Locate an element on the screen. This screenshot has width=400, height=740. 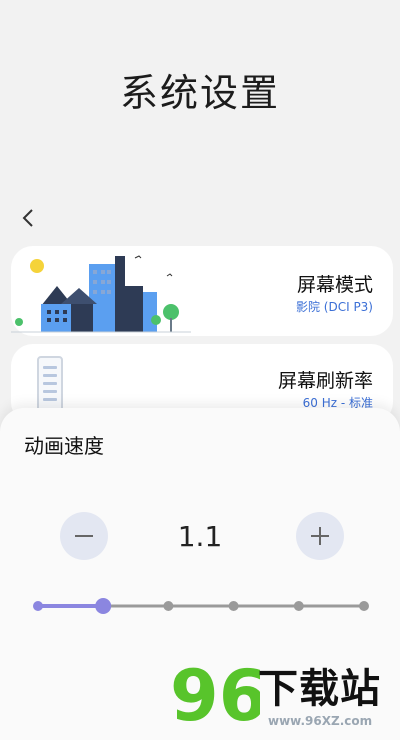
city-illustration-icon is located at coordinates (101, 294).